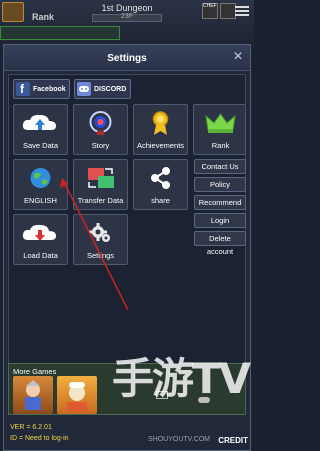 The image size is (320, 451). What do you see at coordinates (210, 6) in the screenshot?
I see `chef-label: CHEF` at bounding box center [210, 6].